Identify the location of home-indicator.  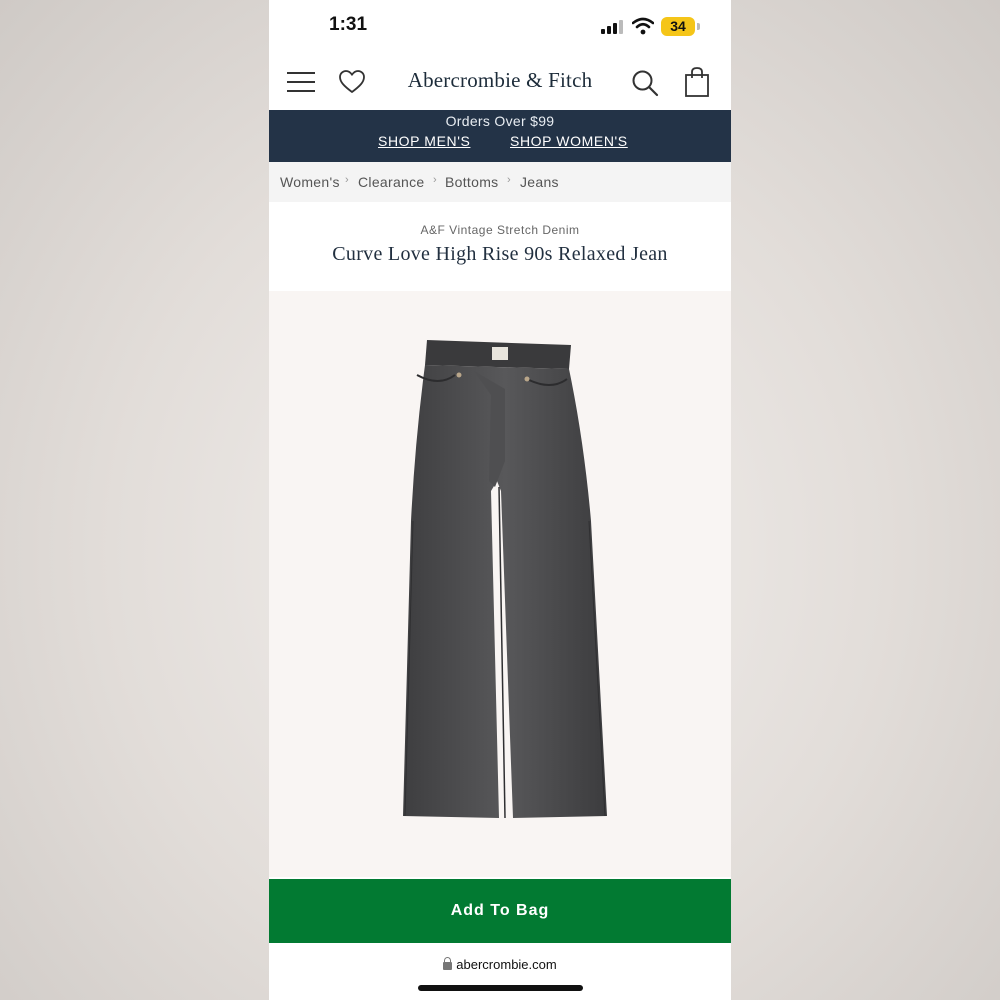
(500, 988).